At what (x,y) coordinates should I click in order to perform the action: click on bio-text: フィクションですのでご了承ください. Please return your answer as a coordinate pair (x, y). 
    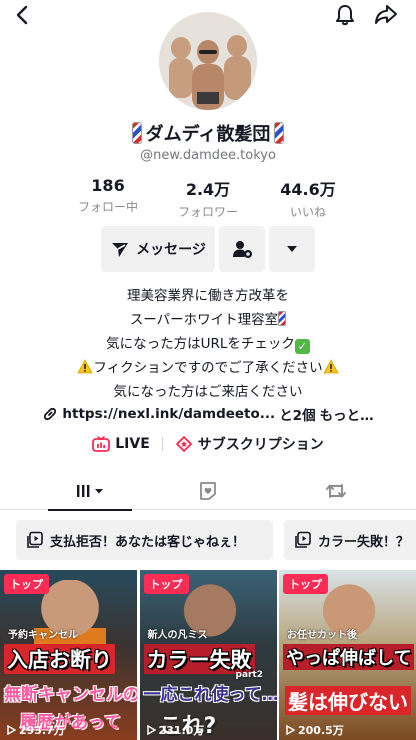
    Looking at the image, I should click on (208, 368).